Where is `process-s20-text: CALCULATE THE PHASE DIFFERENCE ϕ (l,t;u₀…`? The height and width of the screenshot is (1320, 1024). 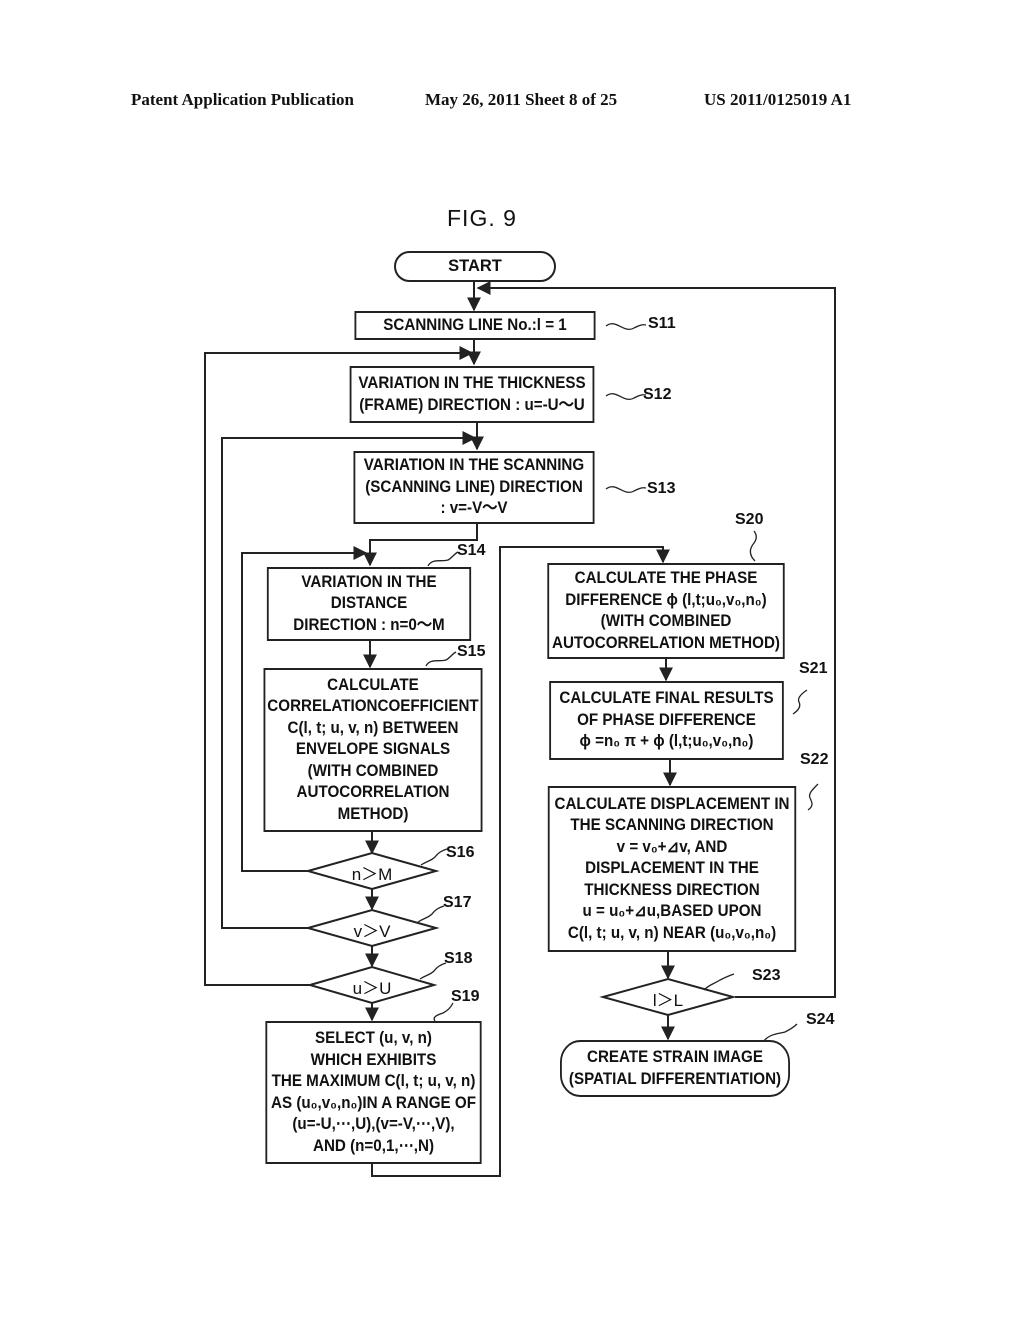 process-s20-text: CALCULATE THE PHASE DIFFERENCE ϕ (l,t;u₀… is located at coordinates (666, 610).